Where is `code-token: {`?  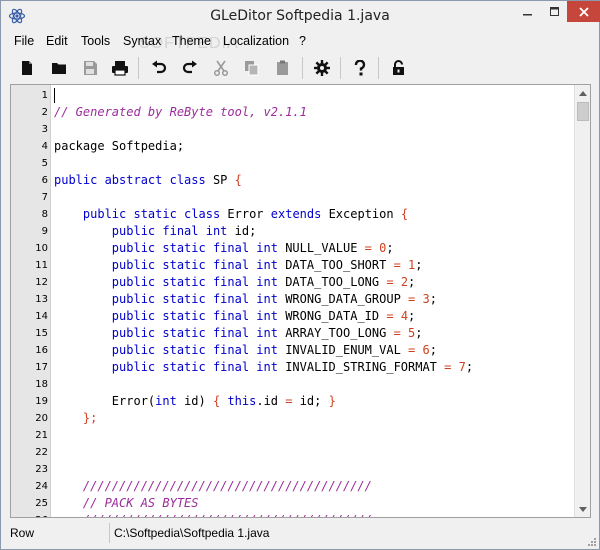
code-token: { is located at coordinates (238, 180).